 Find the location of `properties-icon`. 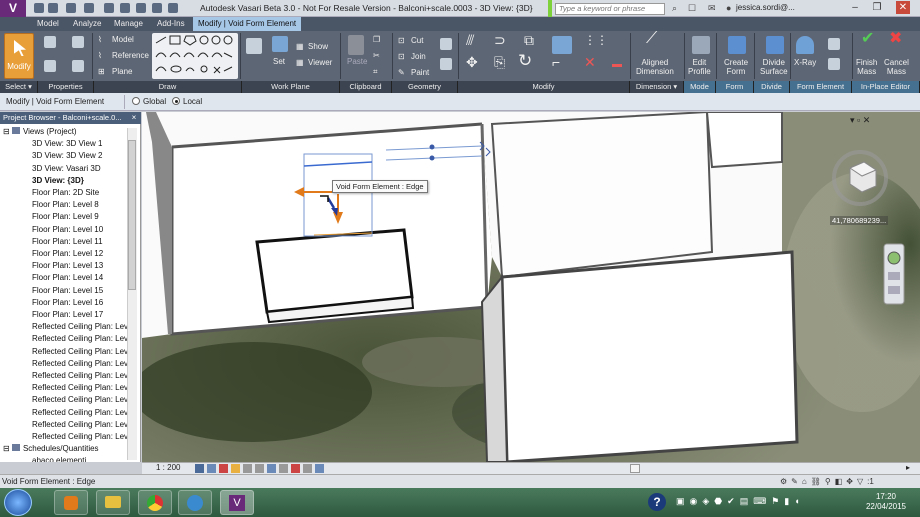

properties-icon is located at coordinates (50, 42).